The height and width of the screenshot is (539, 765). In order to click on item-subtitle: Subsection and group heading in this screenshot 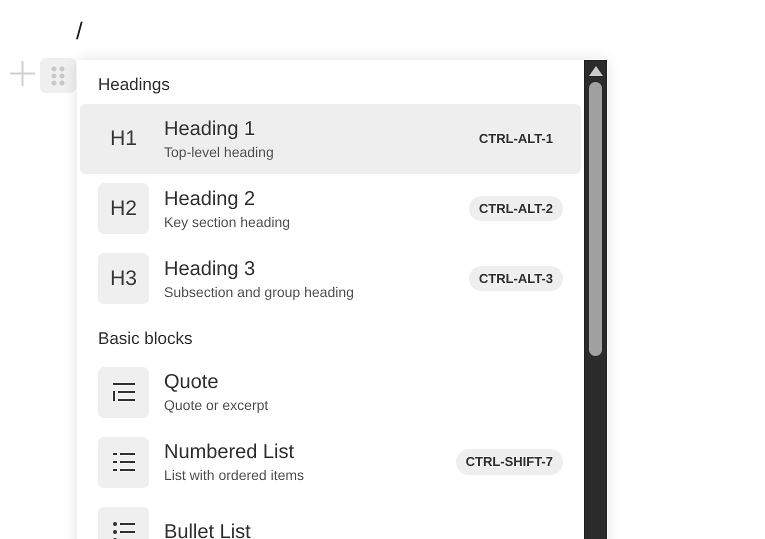, I will do `click(259, 292)`.